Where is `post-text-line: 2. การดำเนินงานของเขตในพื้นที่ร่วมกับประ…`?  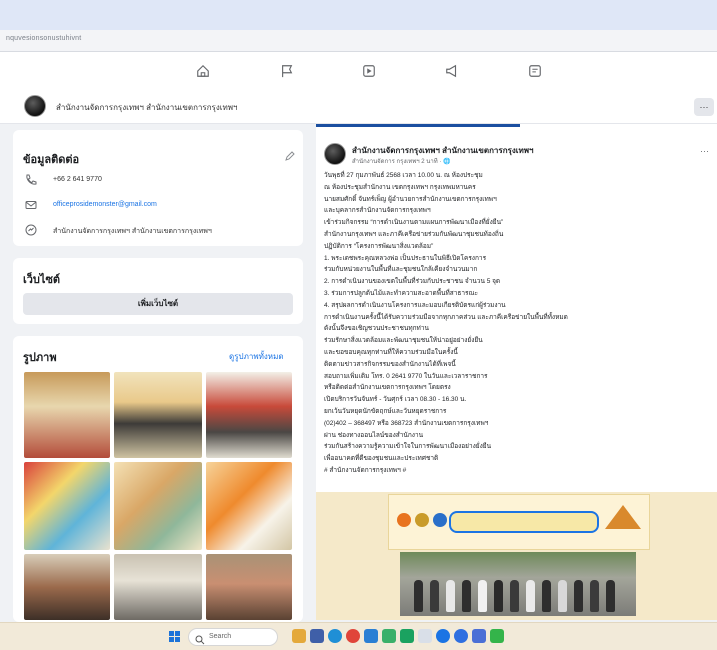 post-text-line: 2. การดำเนินงานของเขตในพื้นที่ร่วมกับประ… is located at coordinates (412, 282).